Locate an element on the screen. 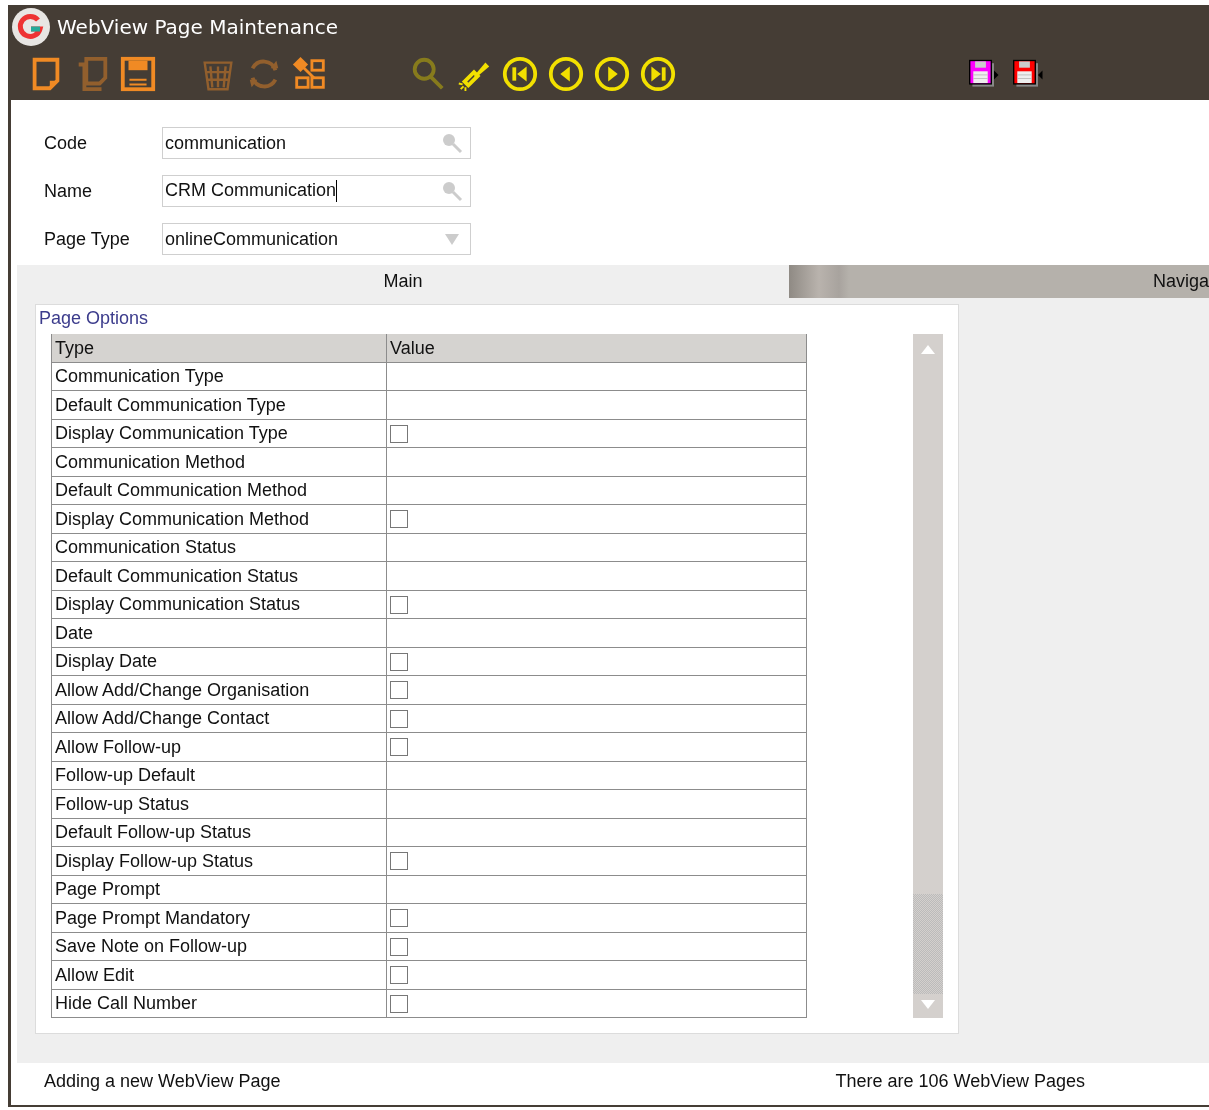 The width and height of the screenshot is (1209, 1110). input-field: communication is located at coordinates (316, 143).